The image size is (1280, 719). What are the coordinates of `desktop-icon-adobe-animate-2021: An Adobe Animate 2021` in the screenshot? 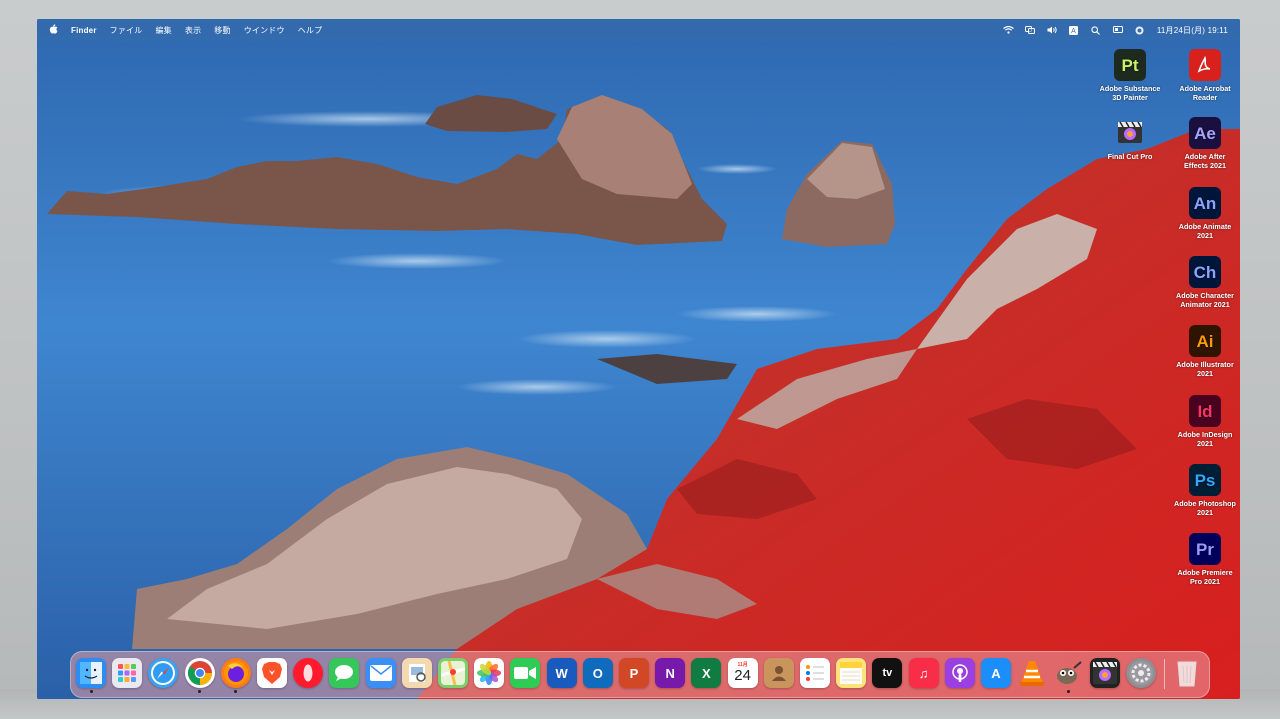 It's located at (1202, 213).